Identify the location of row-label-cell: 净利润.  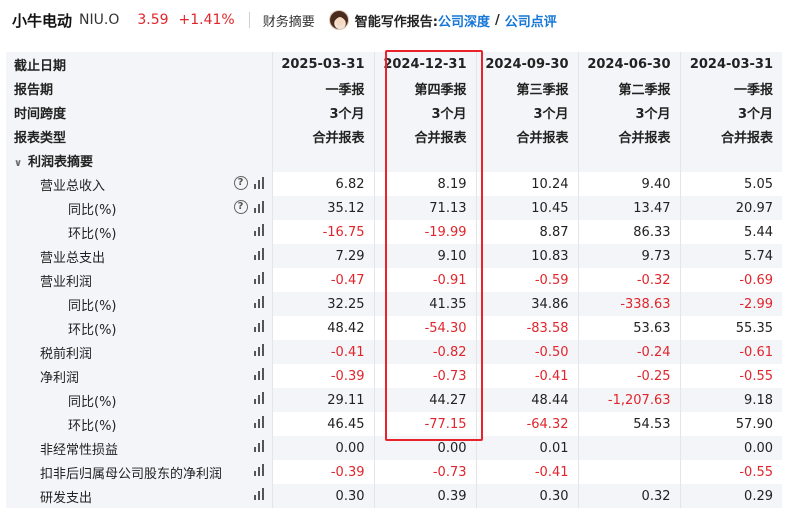
(139, 376).